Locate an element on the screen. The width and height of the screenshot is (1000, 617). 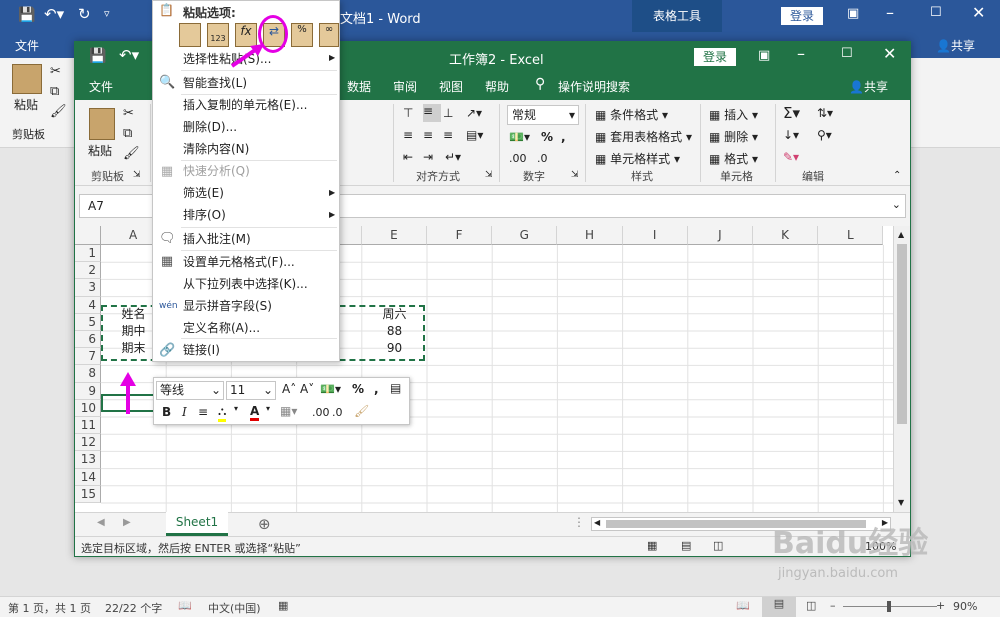
redo-icon: ↻ is located at coordinates (84, 14).